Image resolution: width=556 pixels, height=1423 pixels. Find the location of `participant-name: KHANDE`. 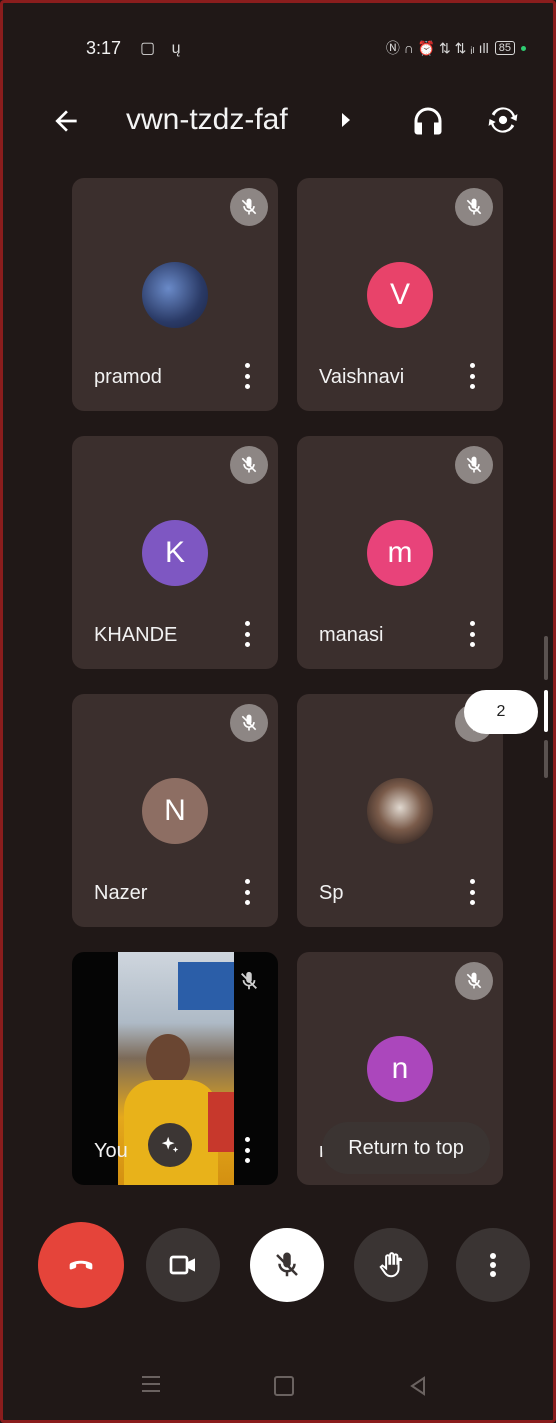

participant-name: KHANDE is located at coordinates (136, 635).